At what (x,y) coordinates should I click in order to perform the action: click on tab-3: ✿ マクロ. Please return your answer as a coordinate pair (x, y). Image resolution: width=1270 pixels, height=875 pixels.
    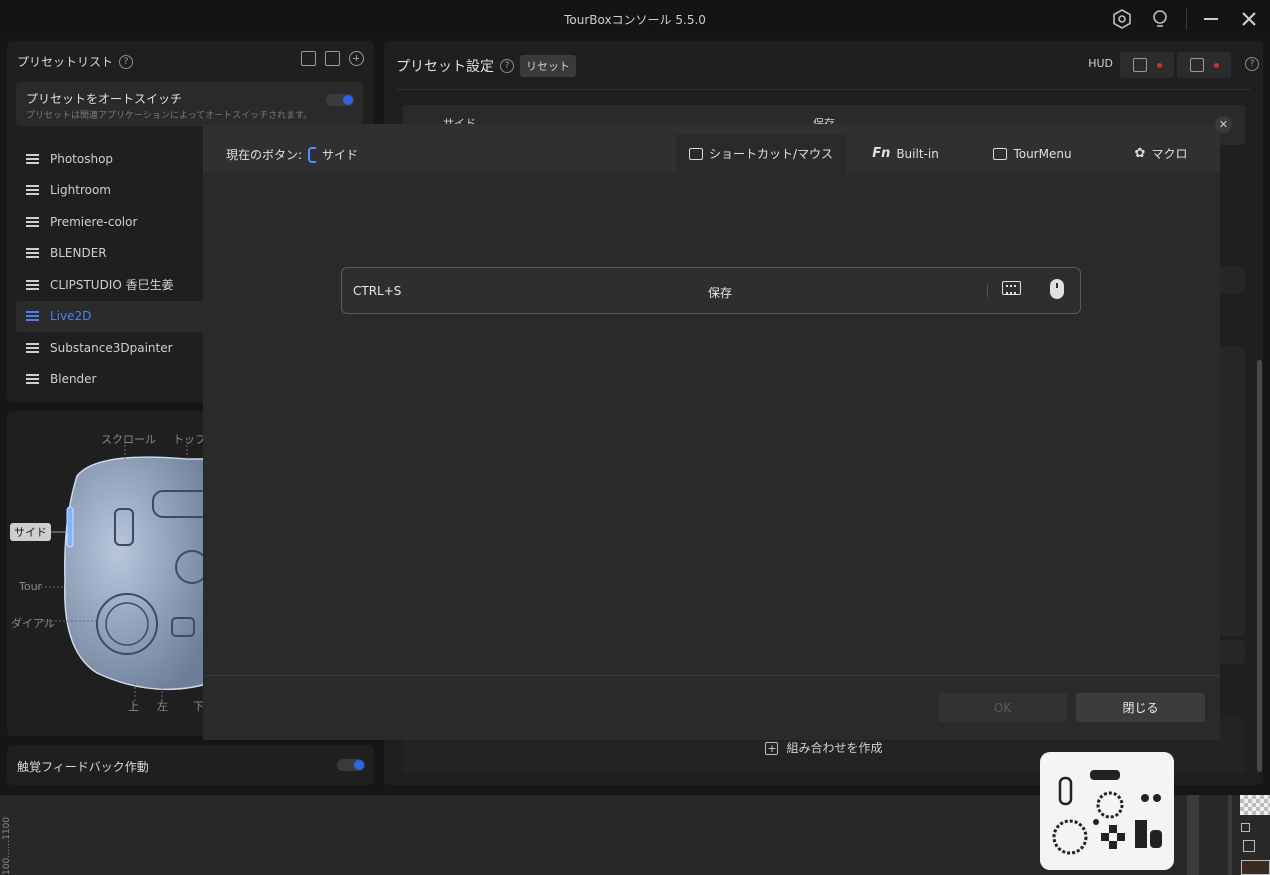
    Looking at the image, I should click on (1161, 153).